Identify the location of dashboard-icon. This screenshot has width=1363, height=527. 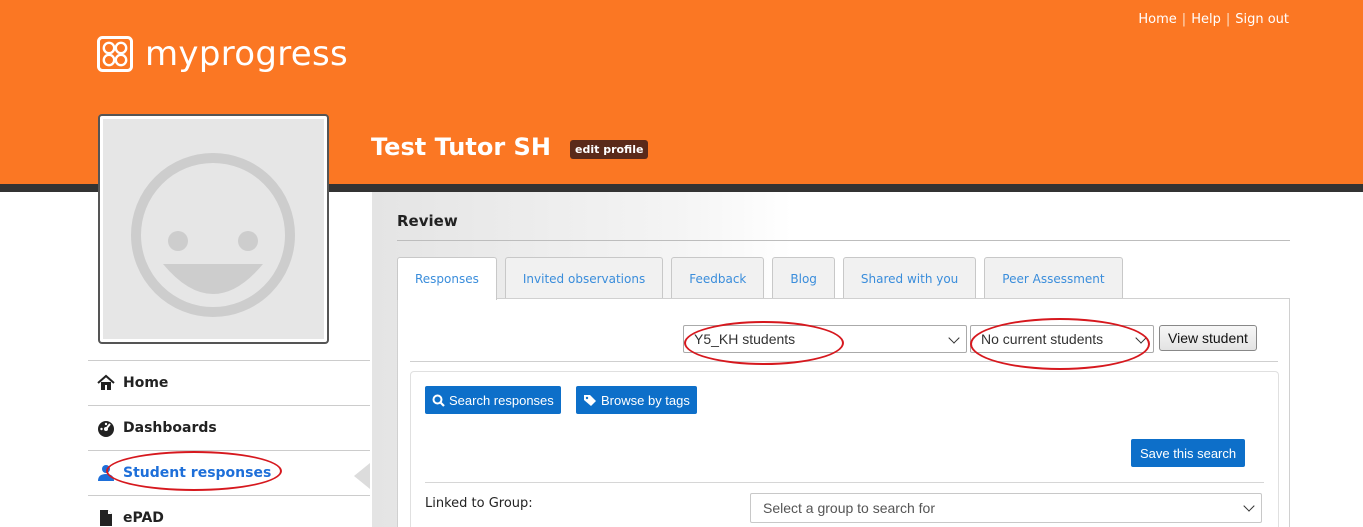
(106, 429).